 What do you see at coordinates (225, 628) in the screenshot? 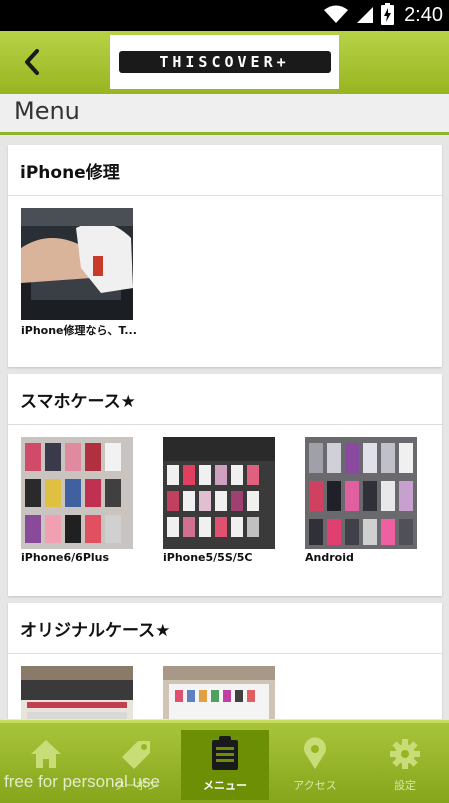
I see `section-title: オリジナルケース★` at bounding box center [225, 628].